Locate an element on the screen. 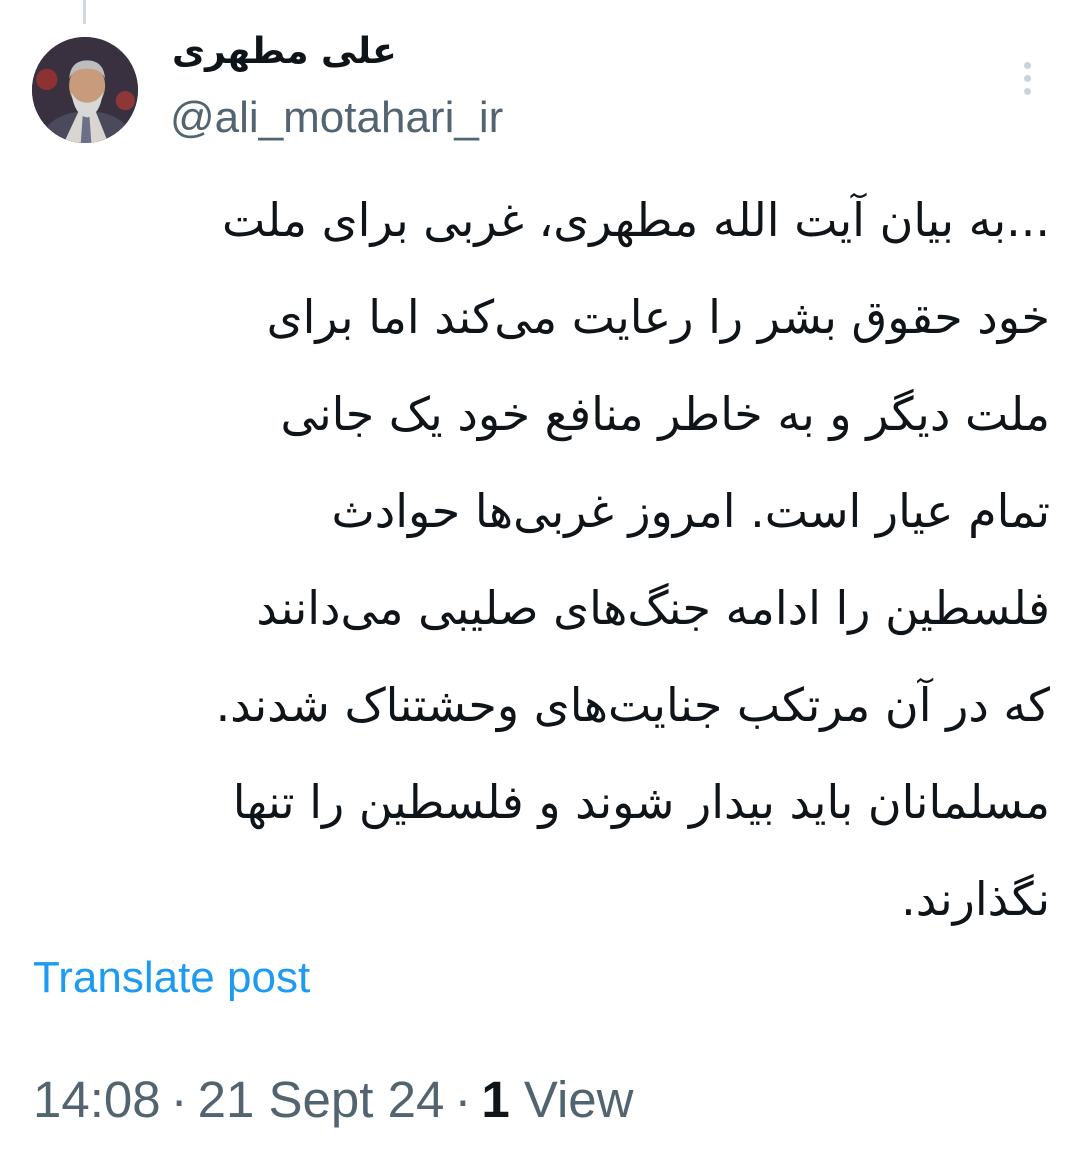  more-vertical-icon is located at coordinates (1027, 65).